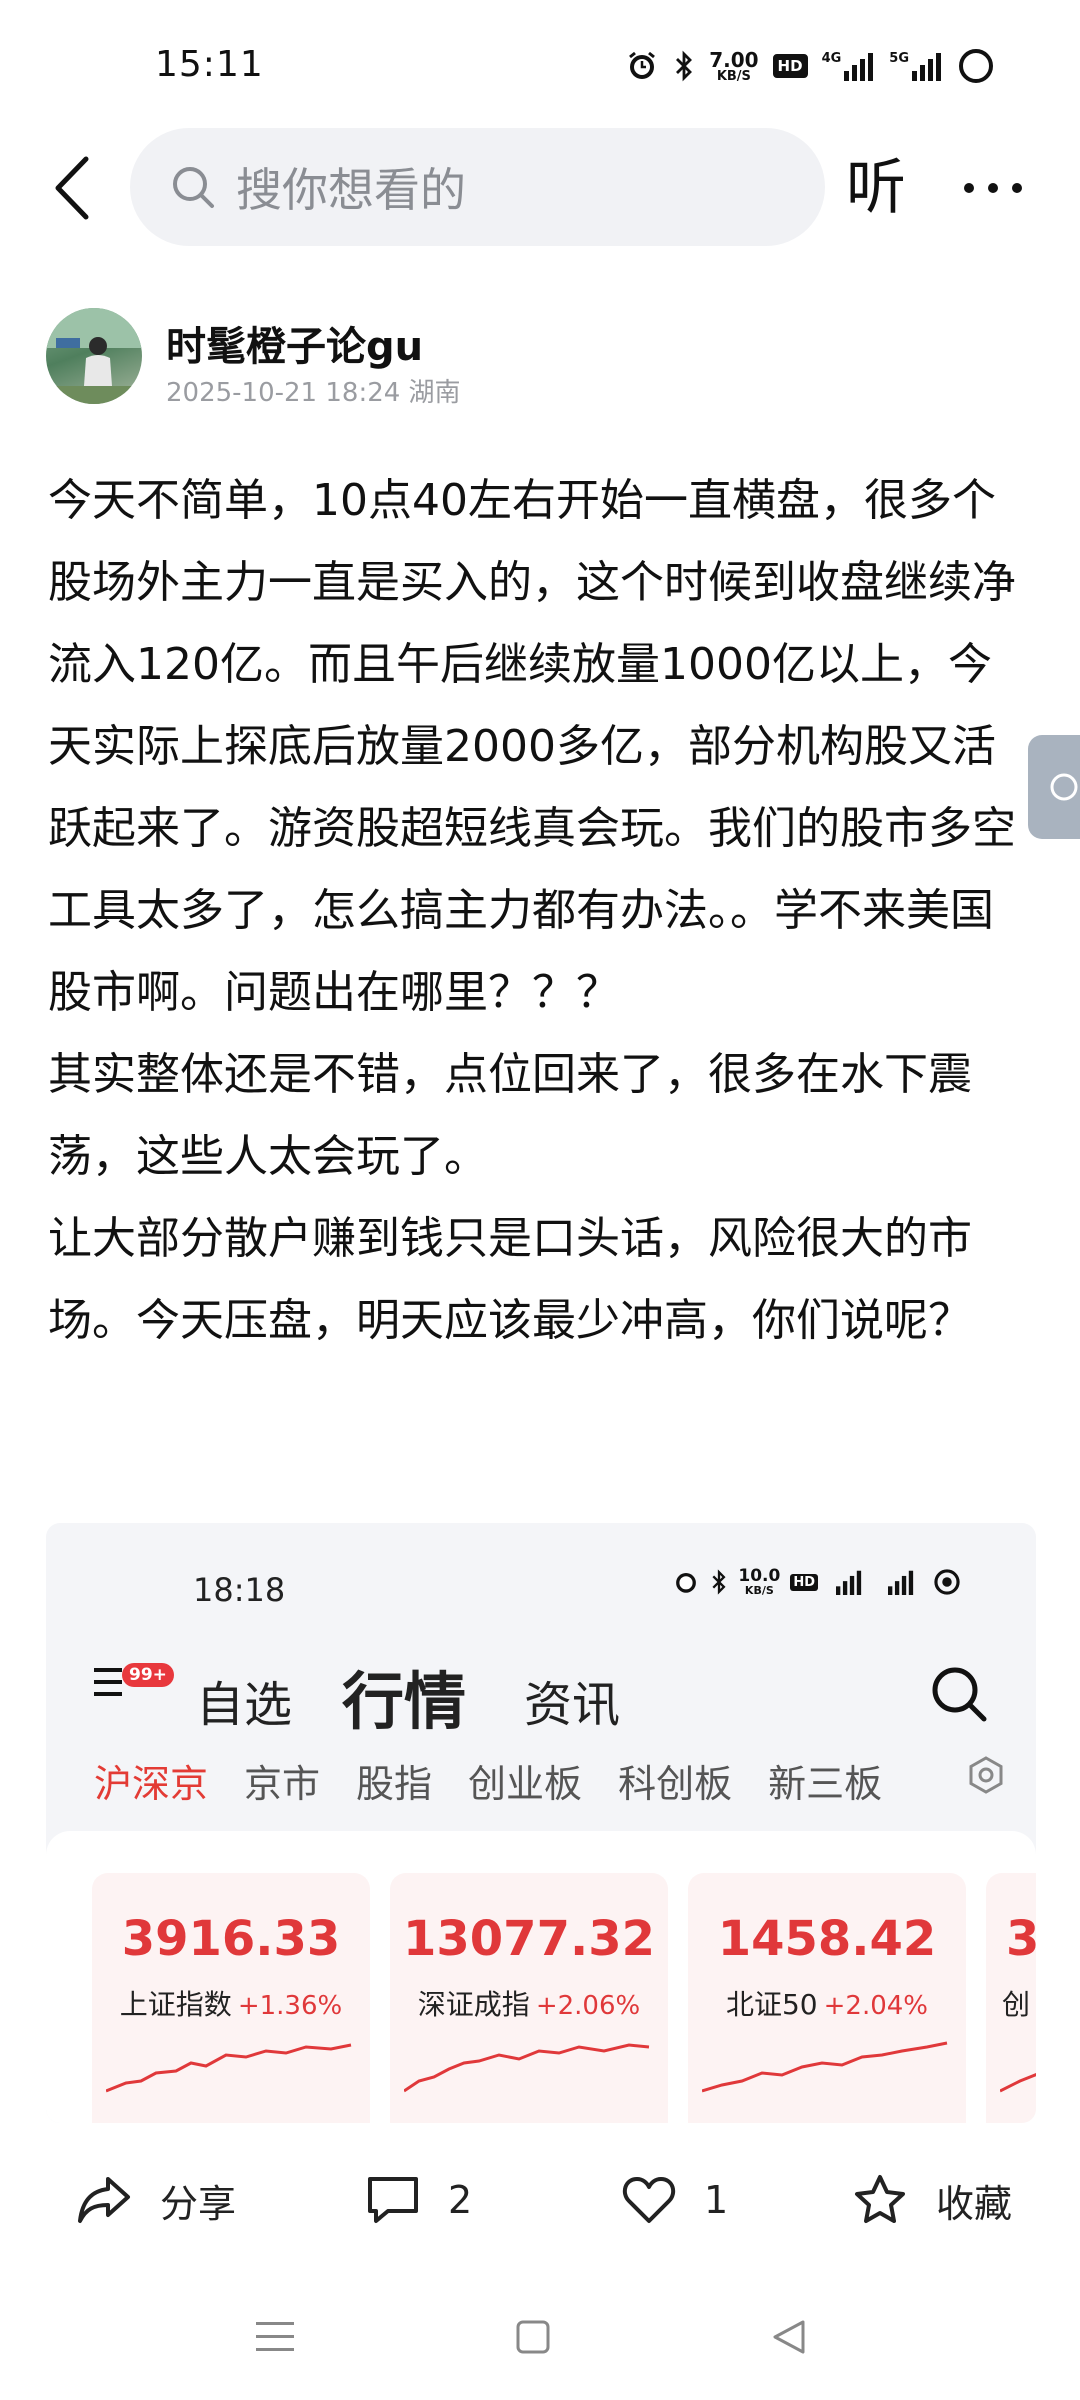  I want to click on status-icons: 7.00 KB/S HD 4G 5G, so click(810, 66).